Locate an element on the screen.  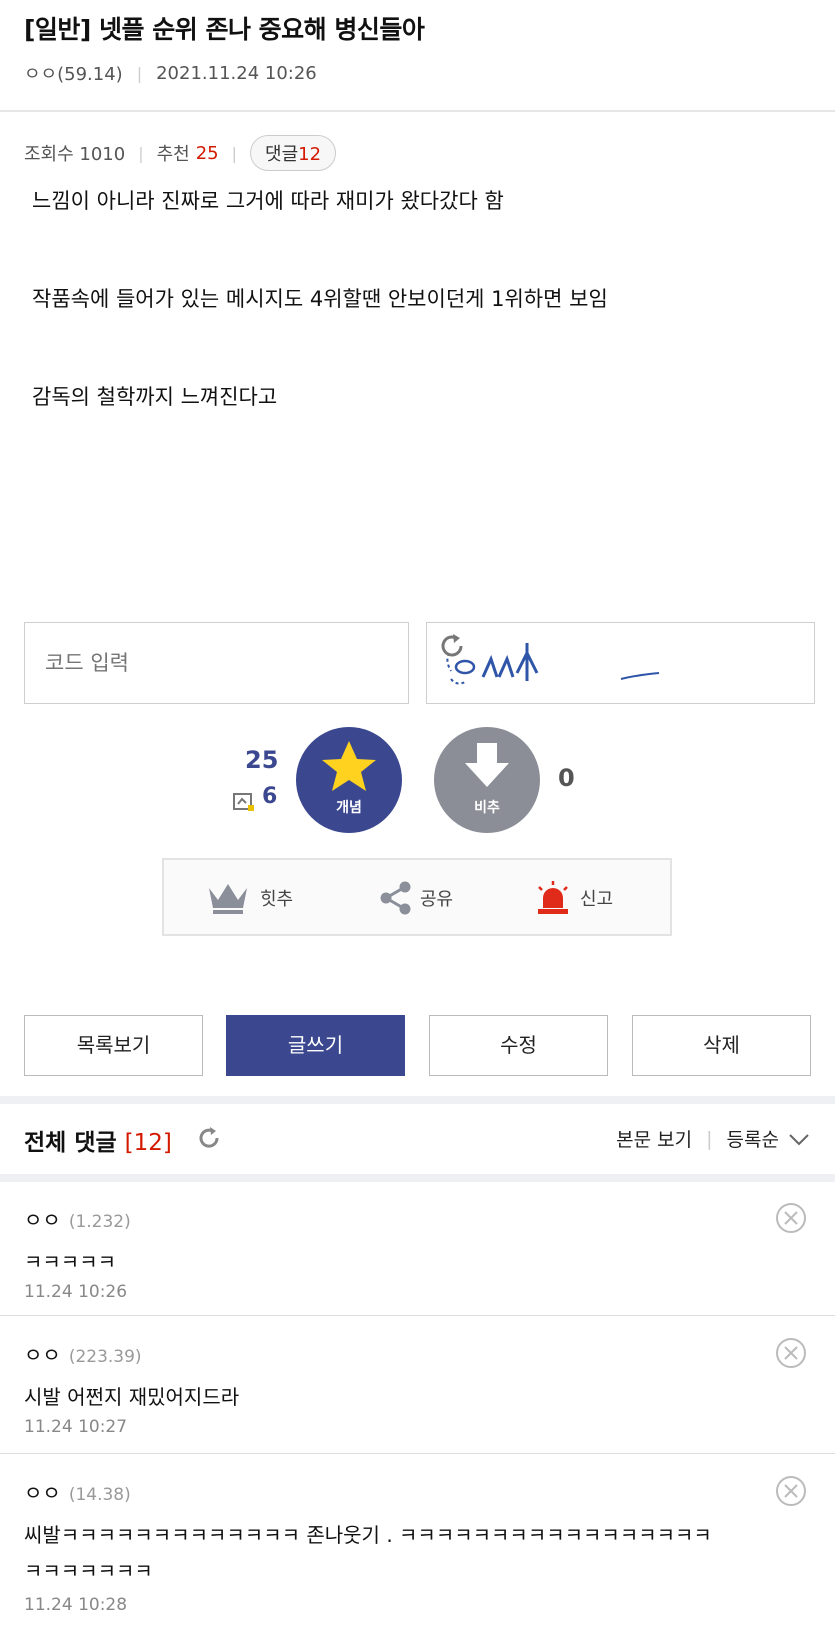
upvote-count: 25 is located at coordinates (262, 760).